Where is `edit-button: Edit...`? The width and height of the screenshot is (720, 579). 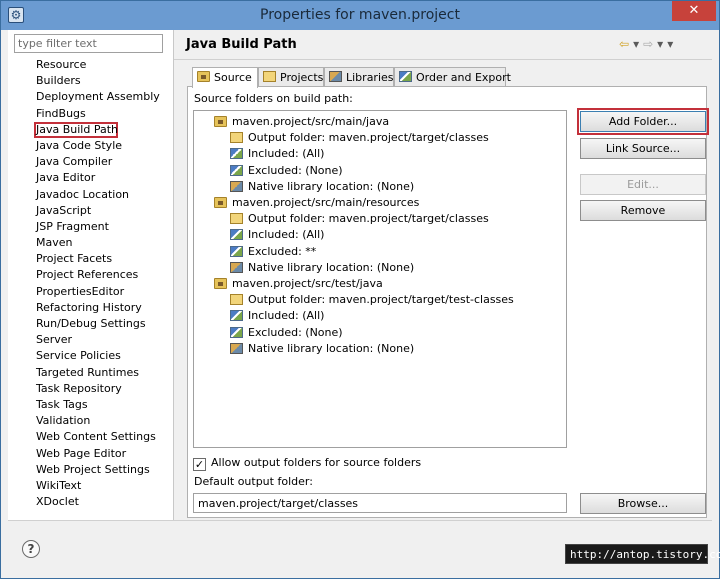
edit-button: Edit... is located at coordinates (643, 184).